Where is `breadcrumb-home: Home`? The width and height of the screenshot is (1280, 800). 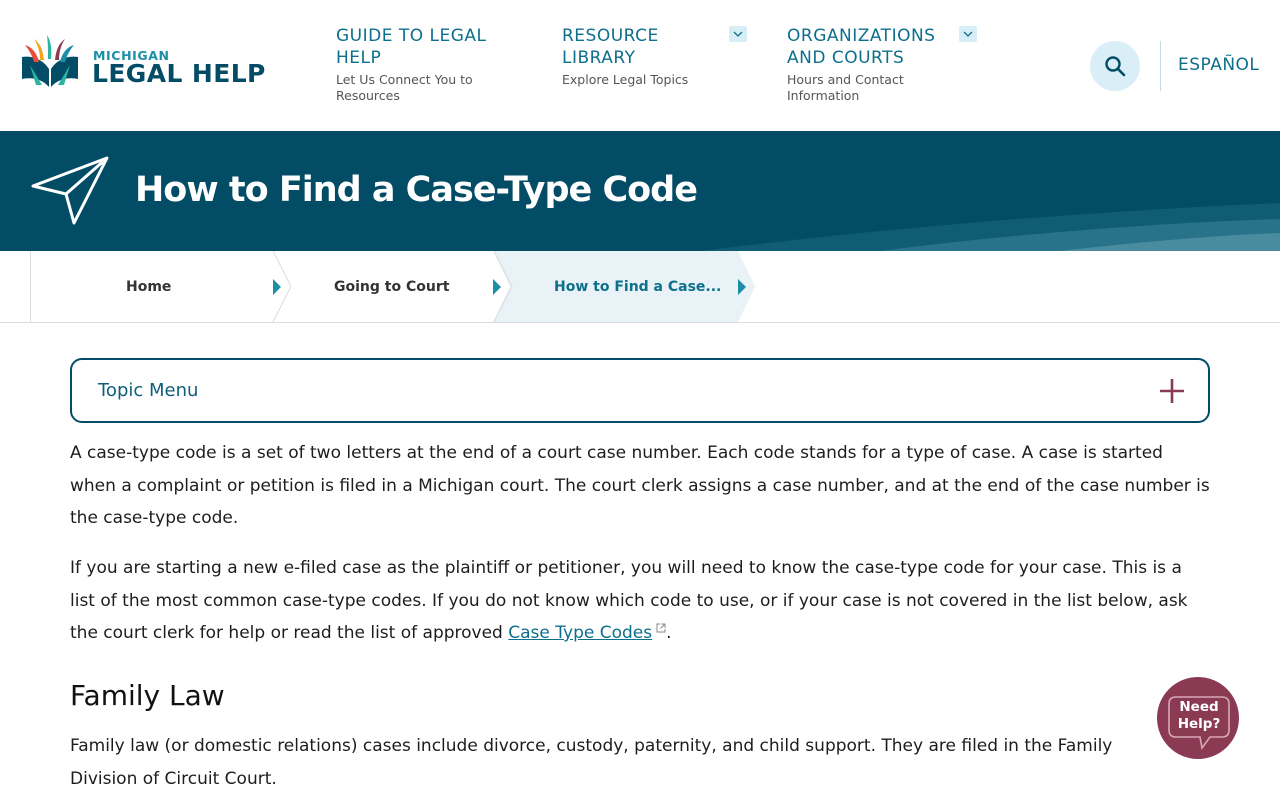 breadcrumb-home: Home is located at coordinates (148, 286).